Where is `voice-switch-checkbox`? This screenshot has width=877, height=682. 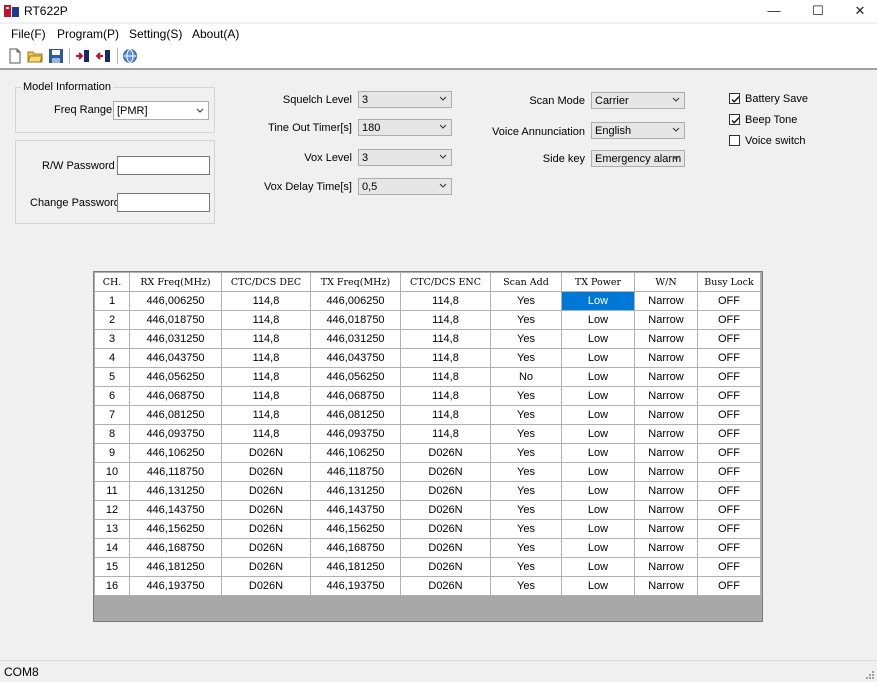
voice-switch-checkbox is located at coordinates (734, 140).